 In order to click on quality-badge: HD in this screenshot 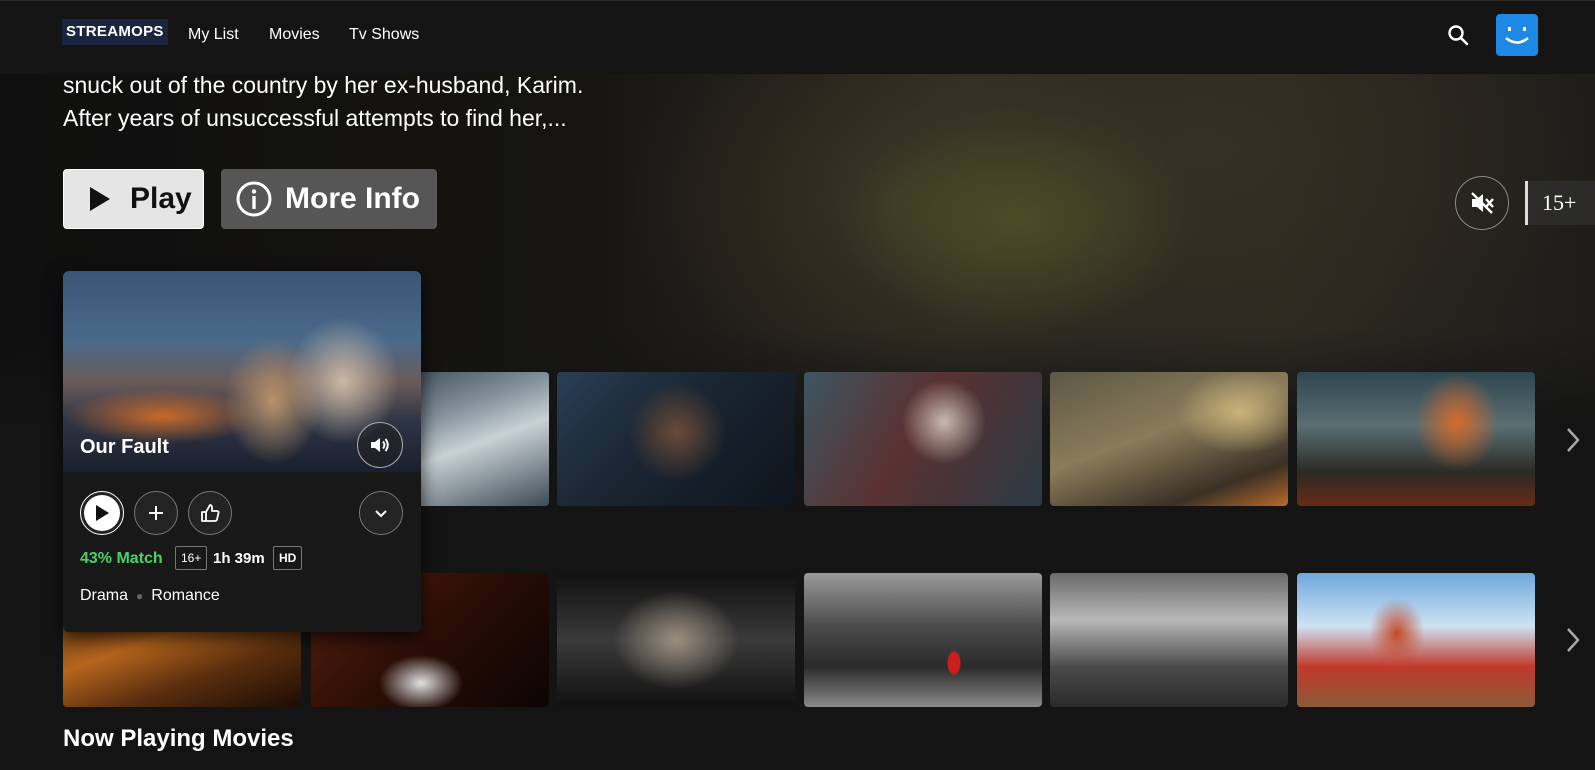, I will do `click(288, 558)`.